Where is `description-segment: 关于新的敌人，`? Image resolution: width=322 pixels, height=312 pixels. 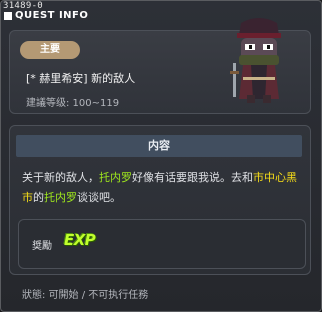
description-segment: 关于新的敌人， is located at coordinates (60, 177).